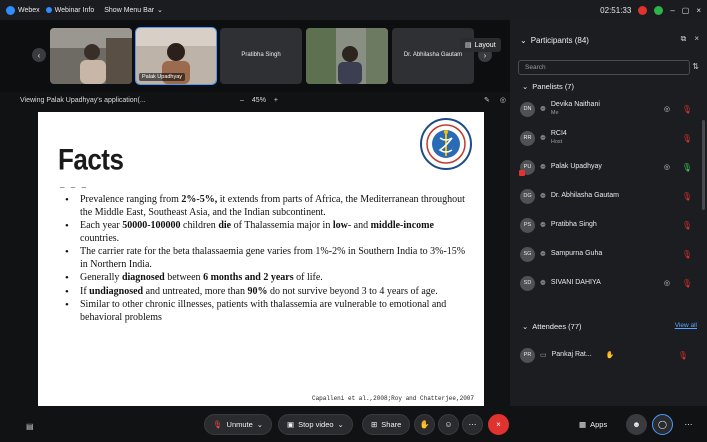 This screenshot has width=707, height=442. What do you see at coordinates (472, 424) in the screenshot?
I see `more-options-button: ⋯` at bounding box center [472, 424].